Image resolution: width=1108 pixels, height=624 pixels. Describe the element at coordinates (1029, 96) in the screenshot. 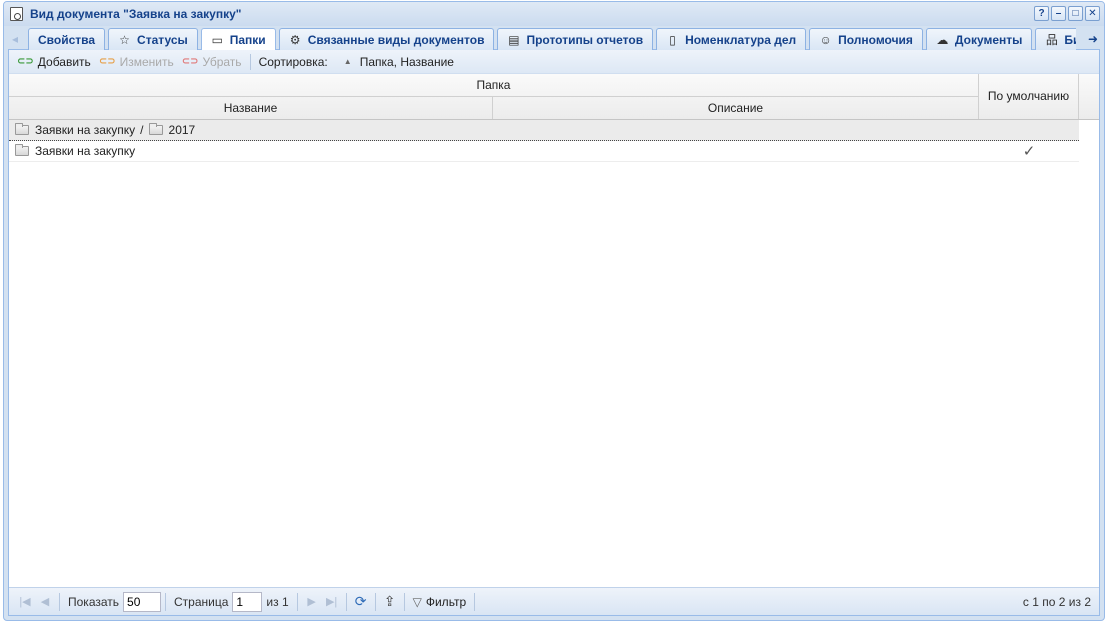

I see `column-header-default: По умолчанию` at that location.